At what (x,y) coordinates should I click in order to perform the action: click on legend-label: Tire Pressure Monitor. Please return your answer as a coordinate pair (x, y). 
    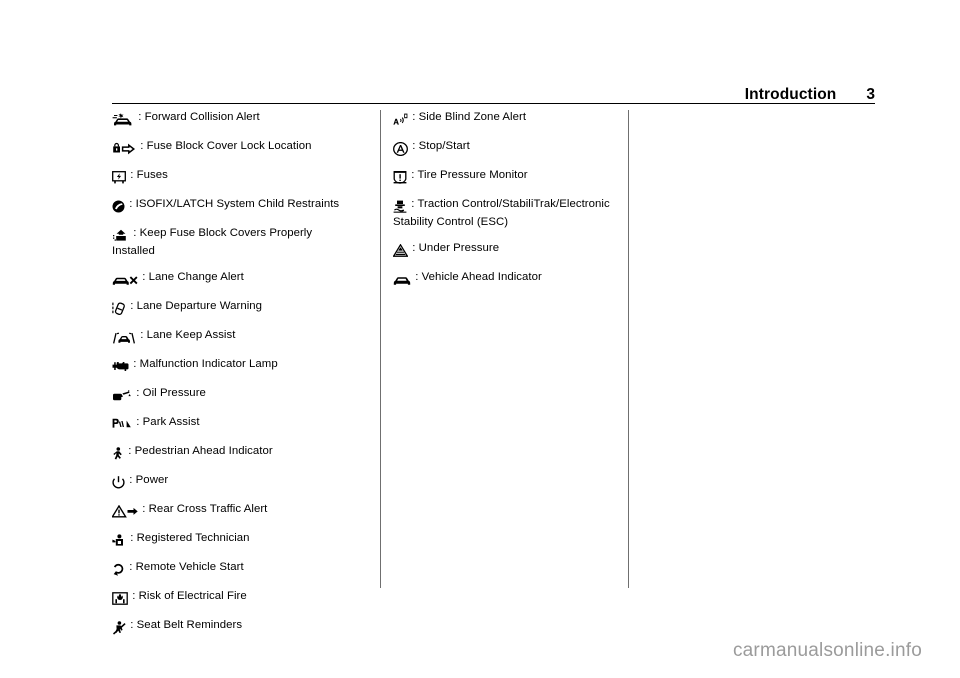
    Looking at the image, I should click on (472, 175).